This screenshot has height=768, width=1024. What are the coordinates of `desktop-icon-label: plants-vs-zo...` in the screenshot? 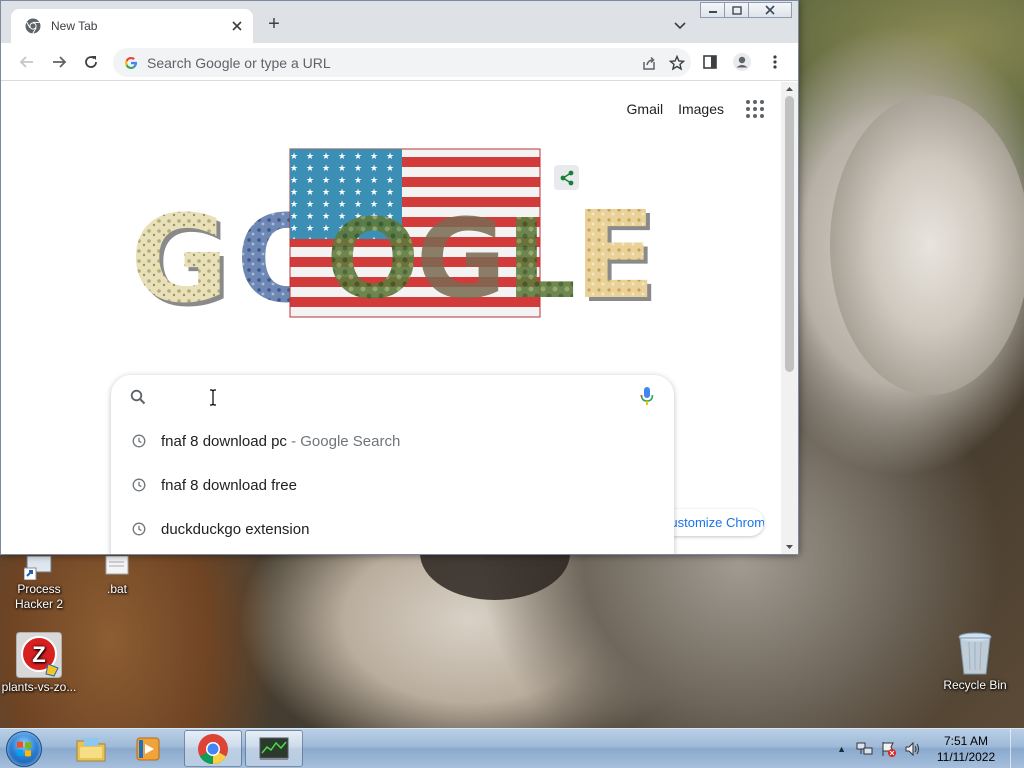 It's located at (39, 687).